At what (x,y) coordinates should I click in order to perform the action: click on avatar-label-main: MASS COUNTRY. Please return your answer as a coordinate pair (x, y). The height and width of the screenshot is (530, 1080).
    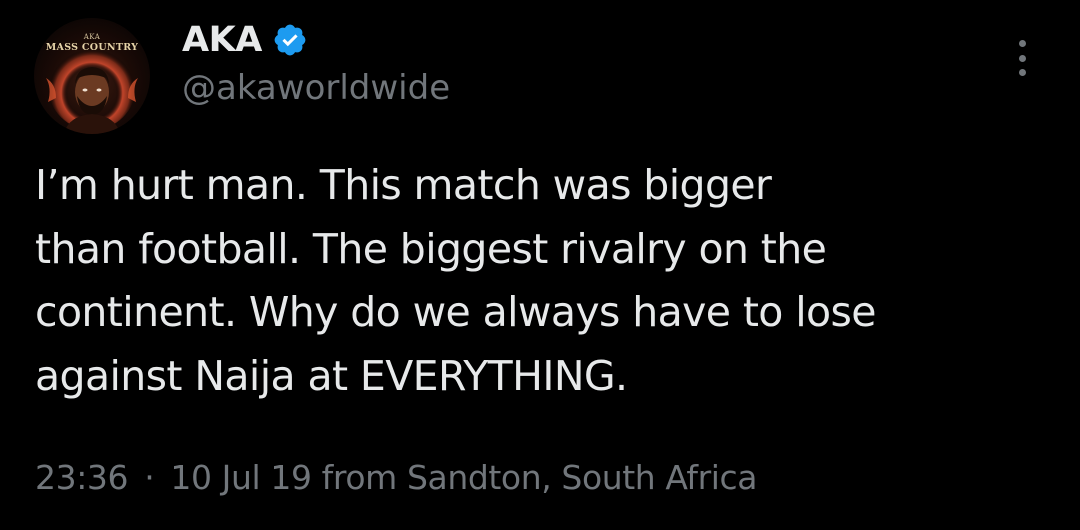
    Looking at the image, I should click on (92, 47).